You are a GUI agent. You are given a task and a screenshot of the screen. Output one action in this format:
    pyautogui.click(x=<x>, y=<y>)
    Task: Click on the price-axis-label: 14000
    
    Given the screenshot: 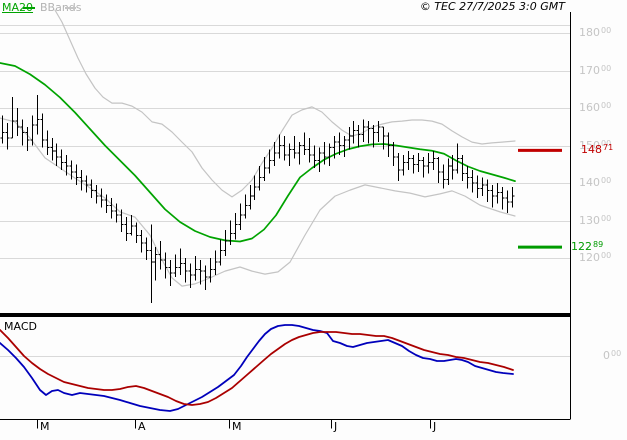 What is the action you would take?
    pyautogui.click(x=595, y=182)
    